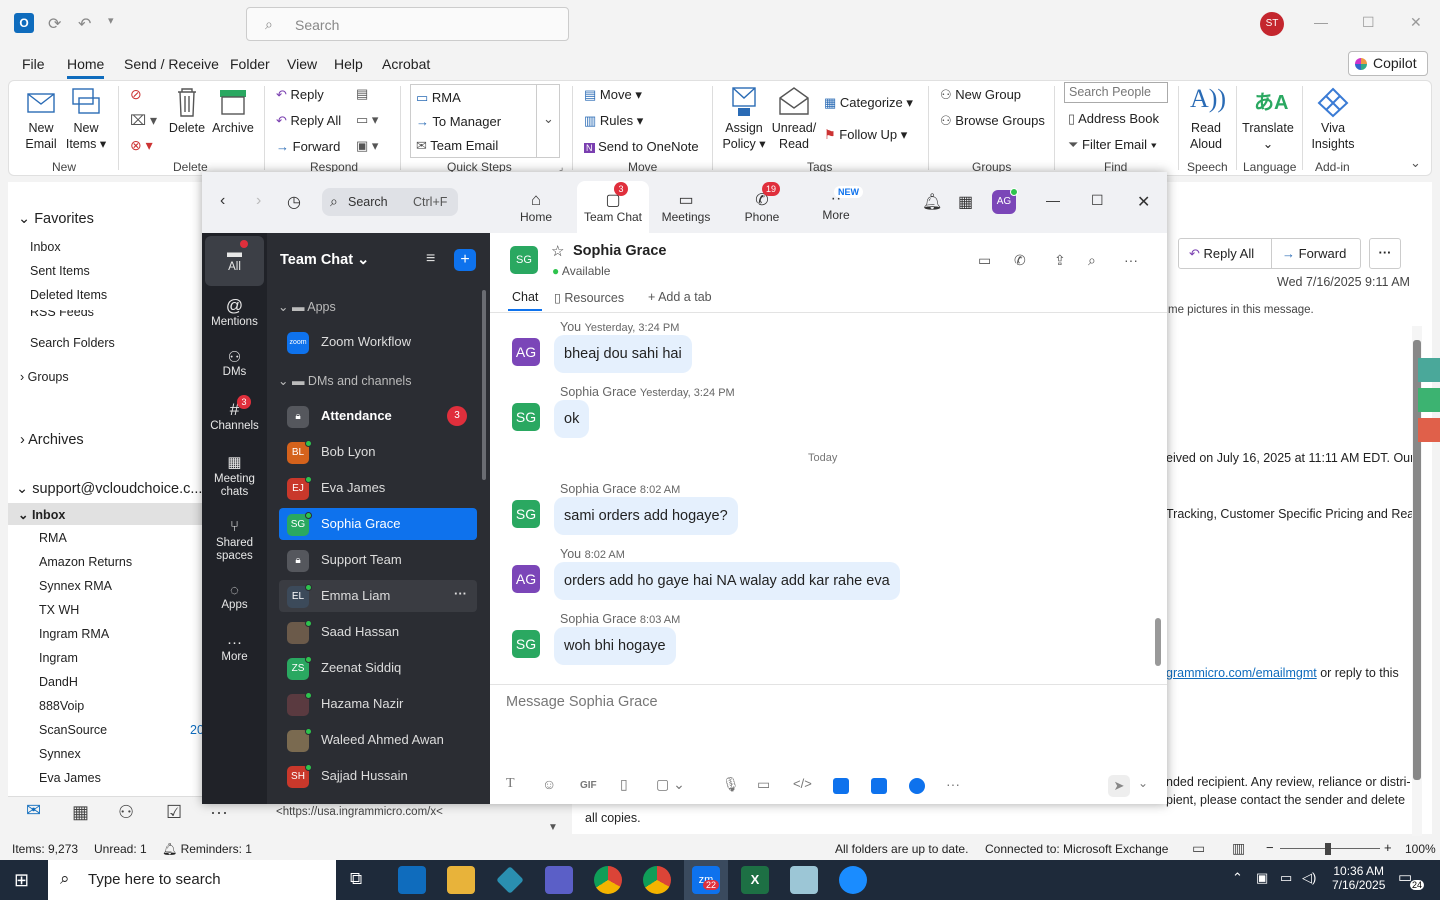  I want to click on channel-row: EL Emma Liam ···, so click(378, 596).